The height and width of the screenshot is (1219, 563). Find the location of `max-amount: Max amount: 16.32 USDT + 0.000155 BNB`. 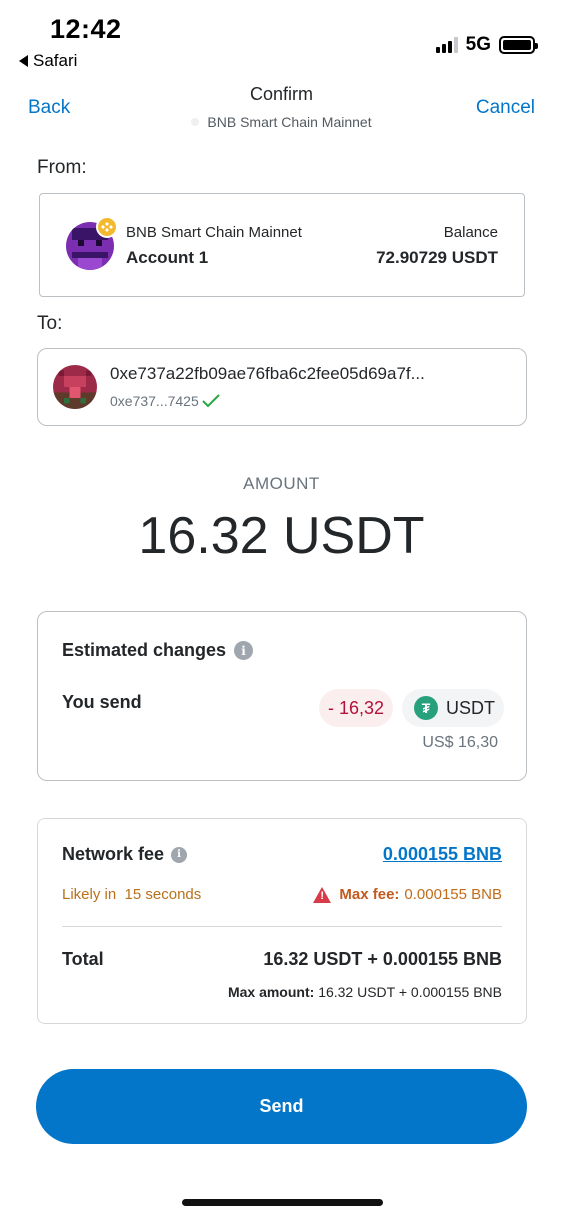

max-amount: Max amount: 16.32 USDT + 0.000155 BNB is located at coordinates (365, 992).